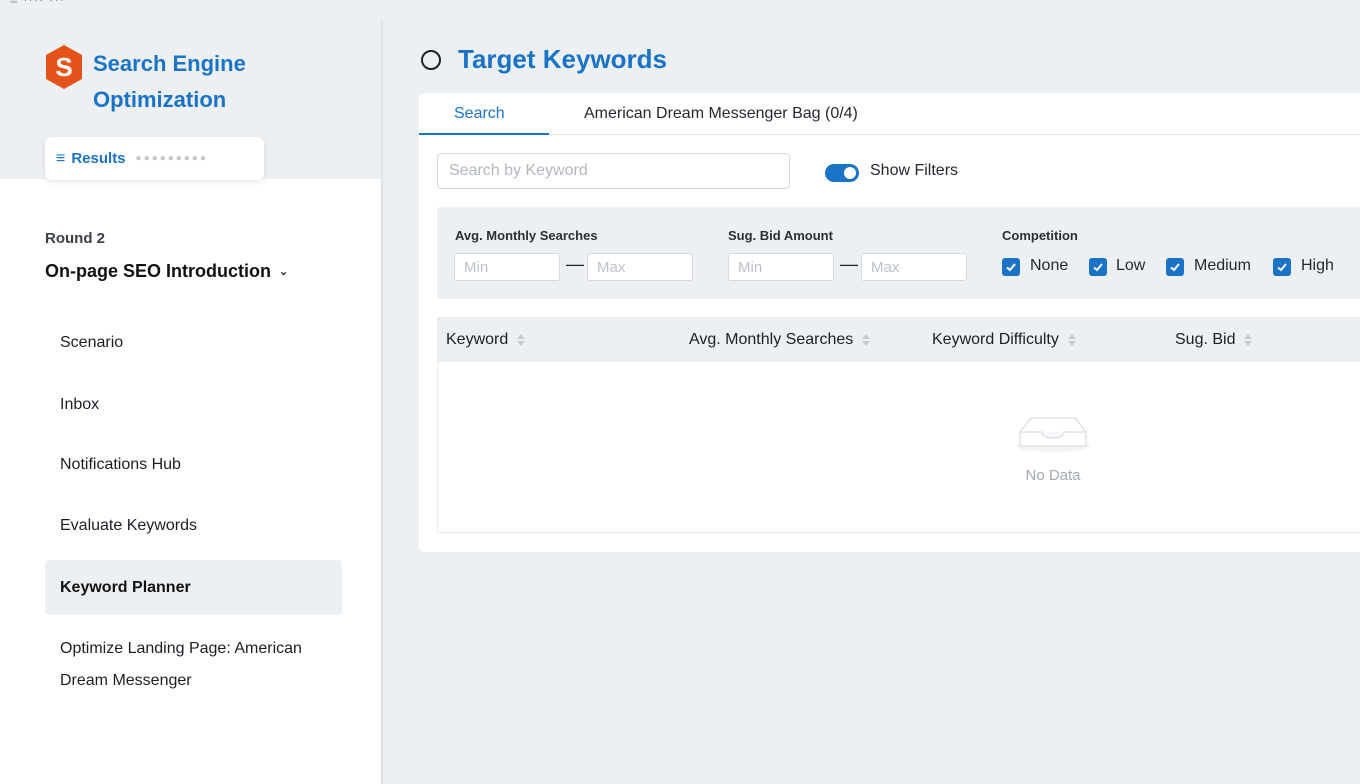 This screenshot has height=784, width=1360. What do you see at coordinates (721, 114) in the screenshot?
I see `tab-product: American Dream Messenger Bag (0/4)` at bounding box center [721, 114].